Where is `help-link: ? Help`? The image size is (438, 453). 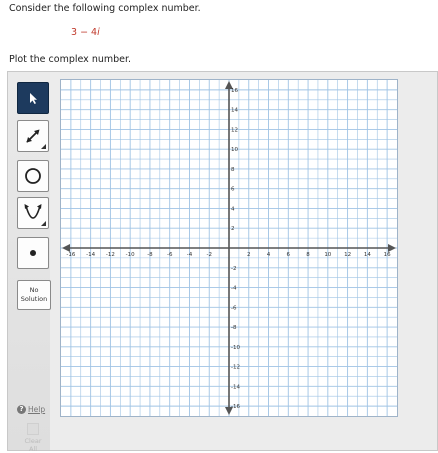 help-link: ? Help is located at coordinates (31, 409).